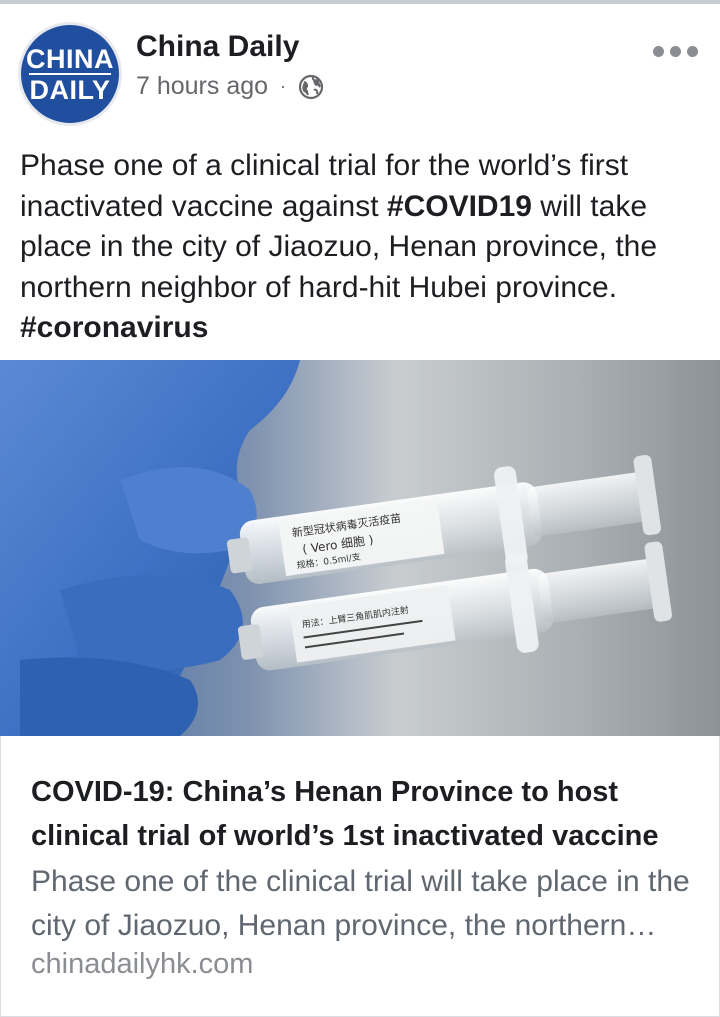 The height and width of the screenshot is (1017, 720). Describe the element at coordinates (360, 69) in the screenshot. I see `post-header: CHINA DAILY China Daily 7 hours ago ·` at that location.